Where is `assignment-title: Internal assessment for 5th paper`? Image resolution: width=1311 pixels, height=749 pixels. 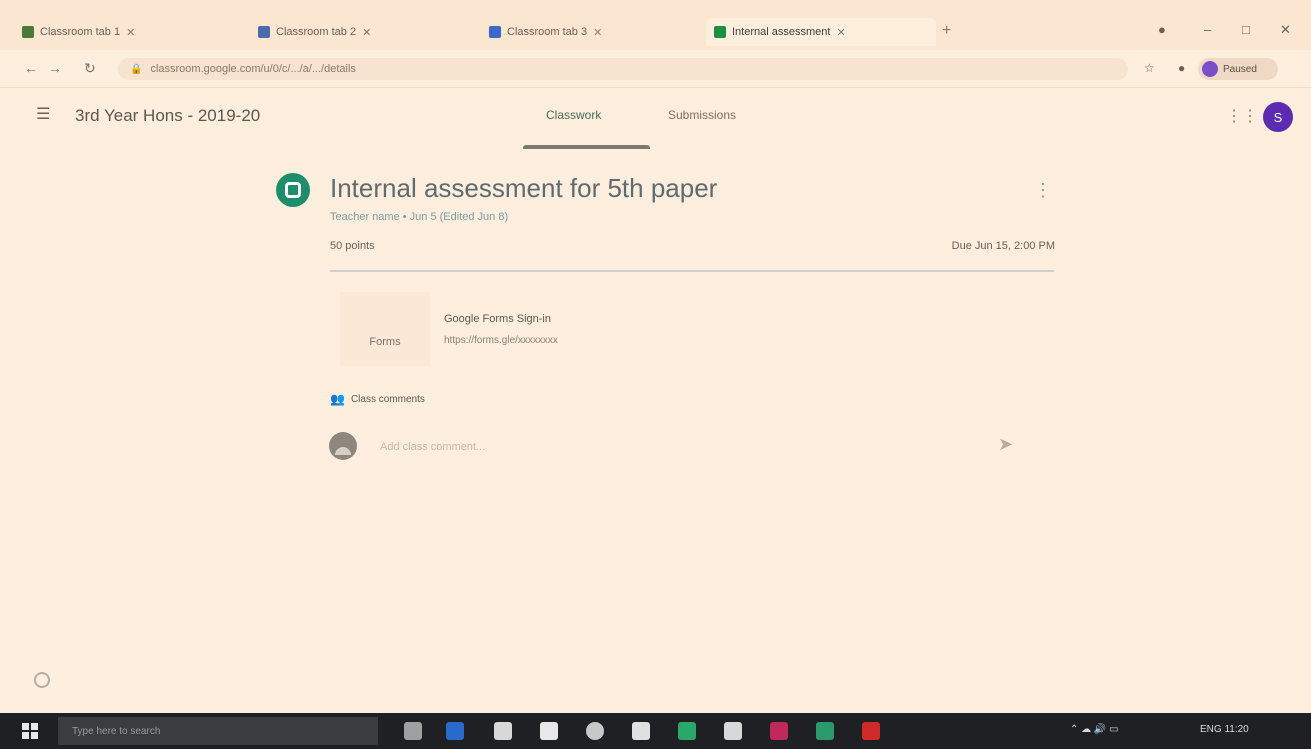 assignment-title: Internal assessment for 5th paper is located at coordinates (524, 188).